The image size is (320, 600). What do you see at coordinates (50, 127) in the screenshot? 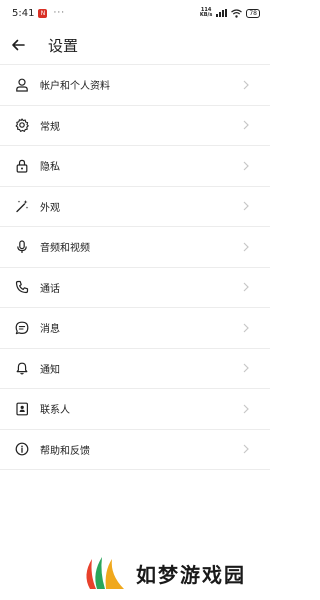
I see `settings-item-label: 常规` at bounding box center [50, 127].